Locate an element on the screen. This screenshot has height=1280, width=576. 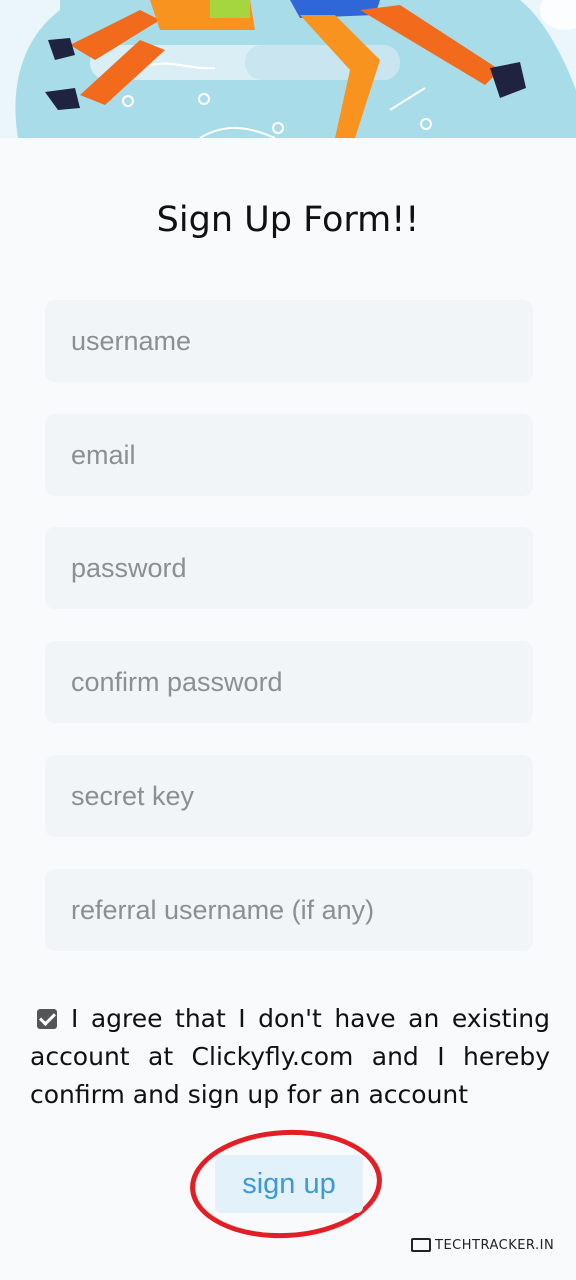
referral-username-input is located at coordinates (301, 910).